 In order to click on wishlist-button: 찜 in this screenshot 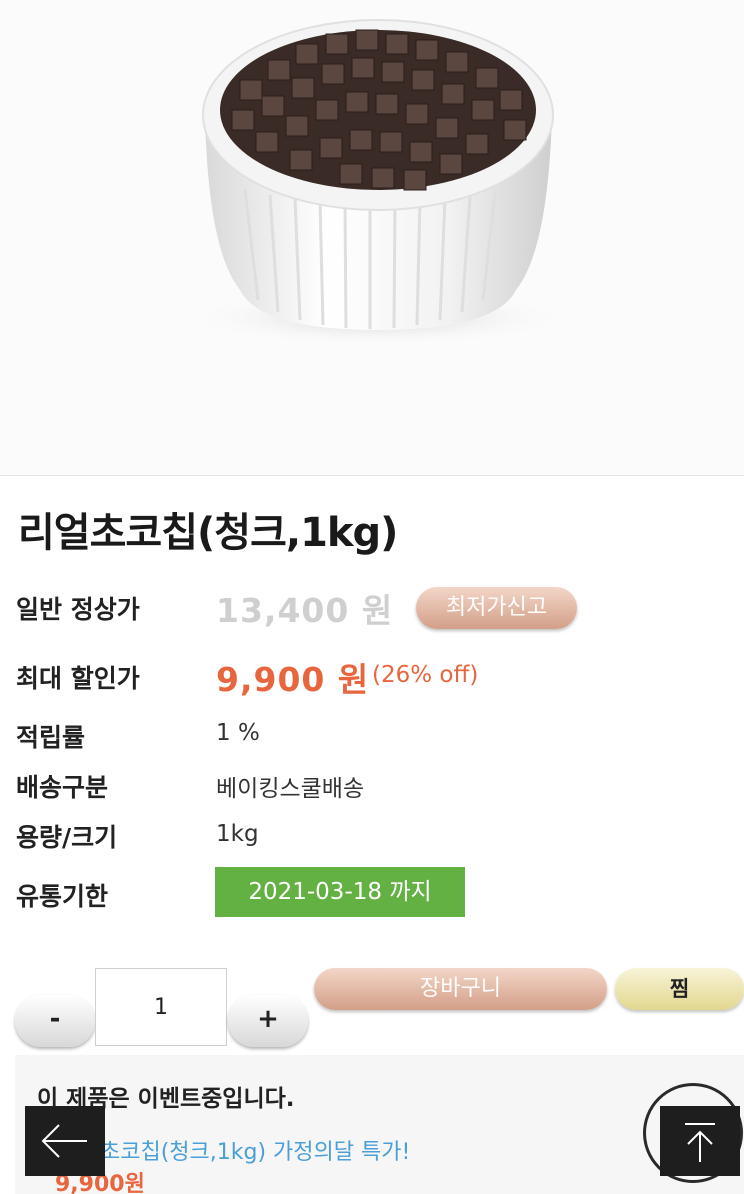, I will do `click(679, 989)`.